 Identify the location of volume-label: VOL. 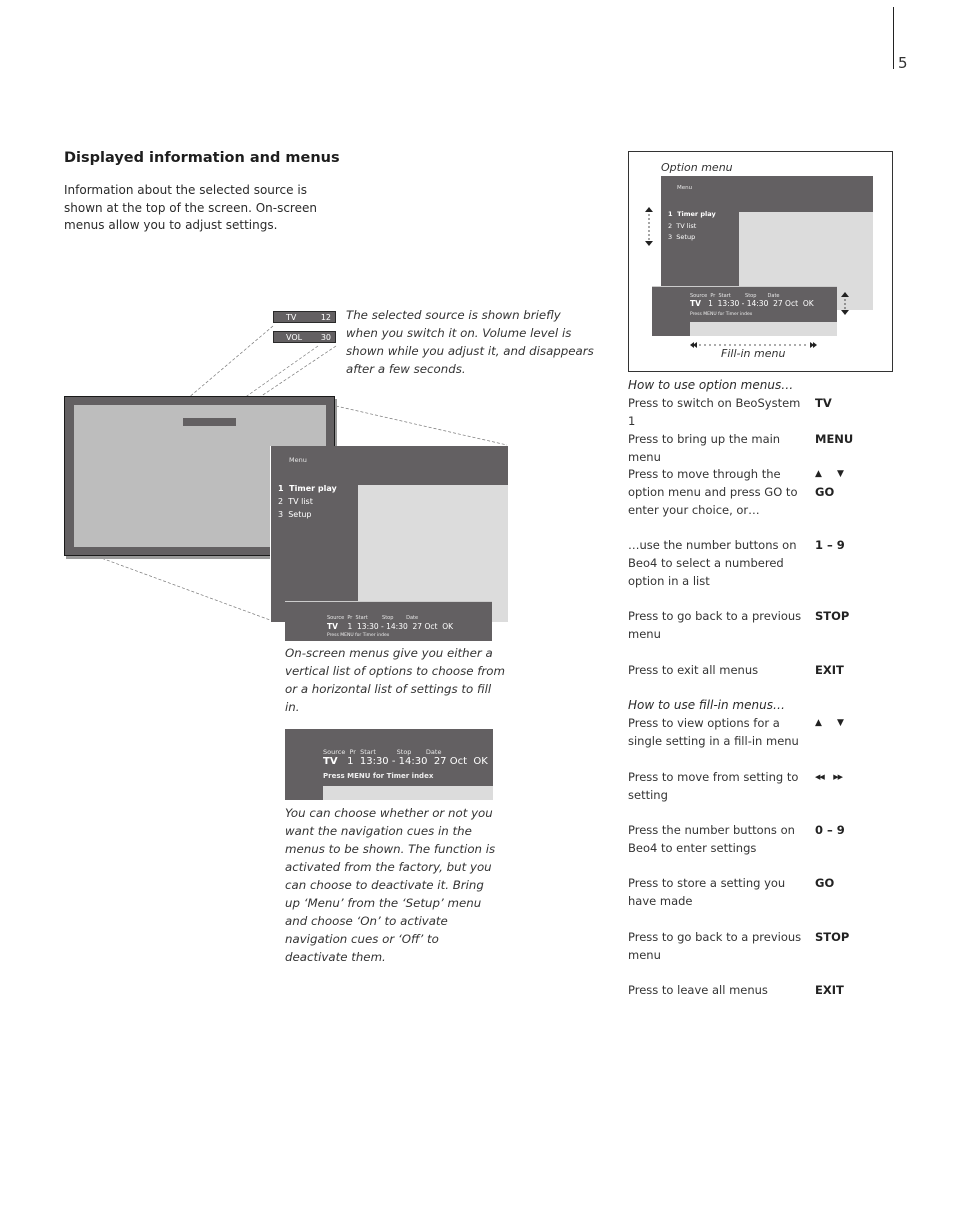
(294, 337).